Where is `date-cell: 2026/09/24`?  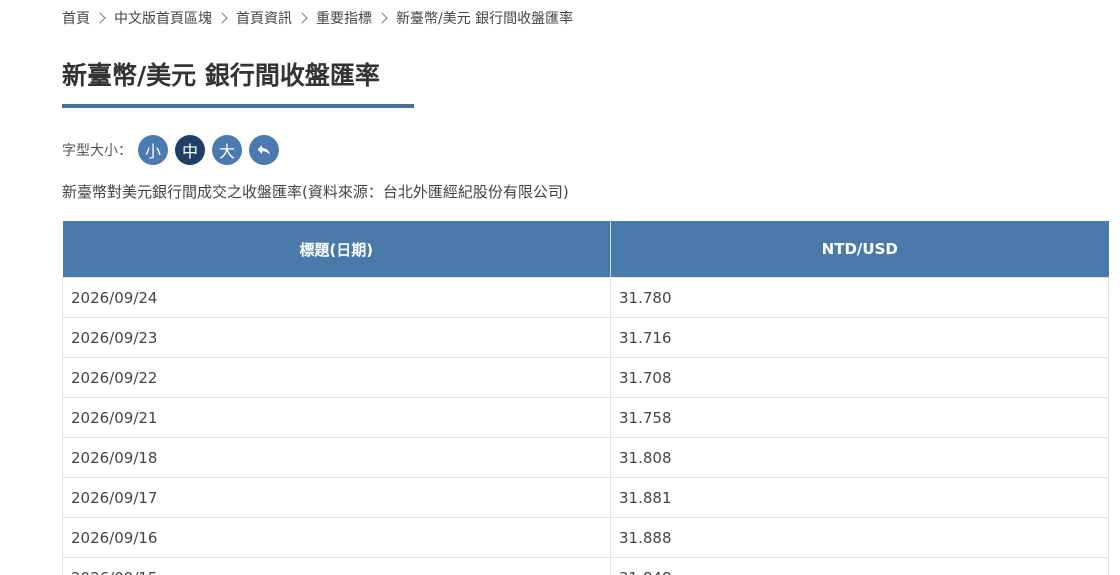 date-cell: 2026/09/24 is located at coordinates (336, 297).